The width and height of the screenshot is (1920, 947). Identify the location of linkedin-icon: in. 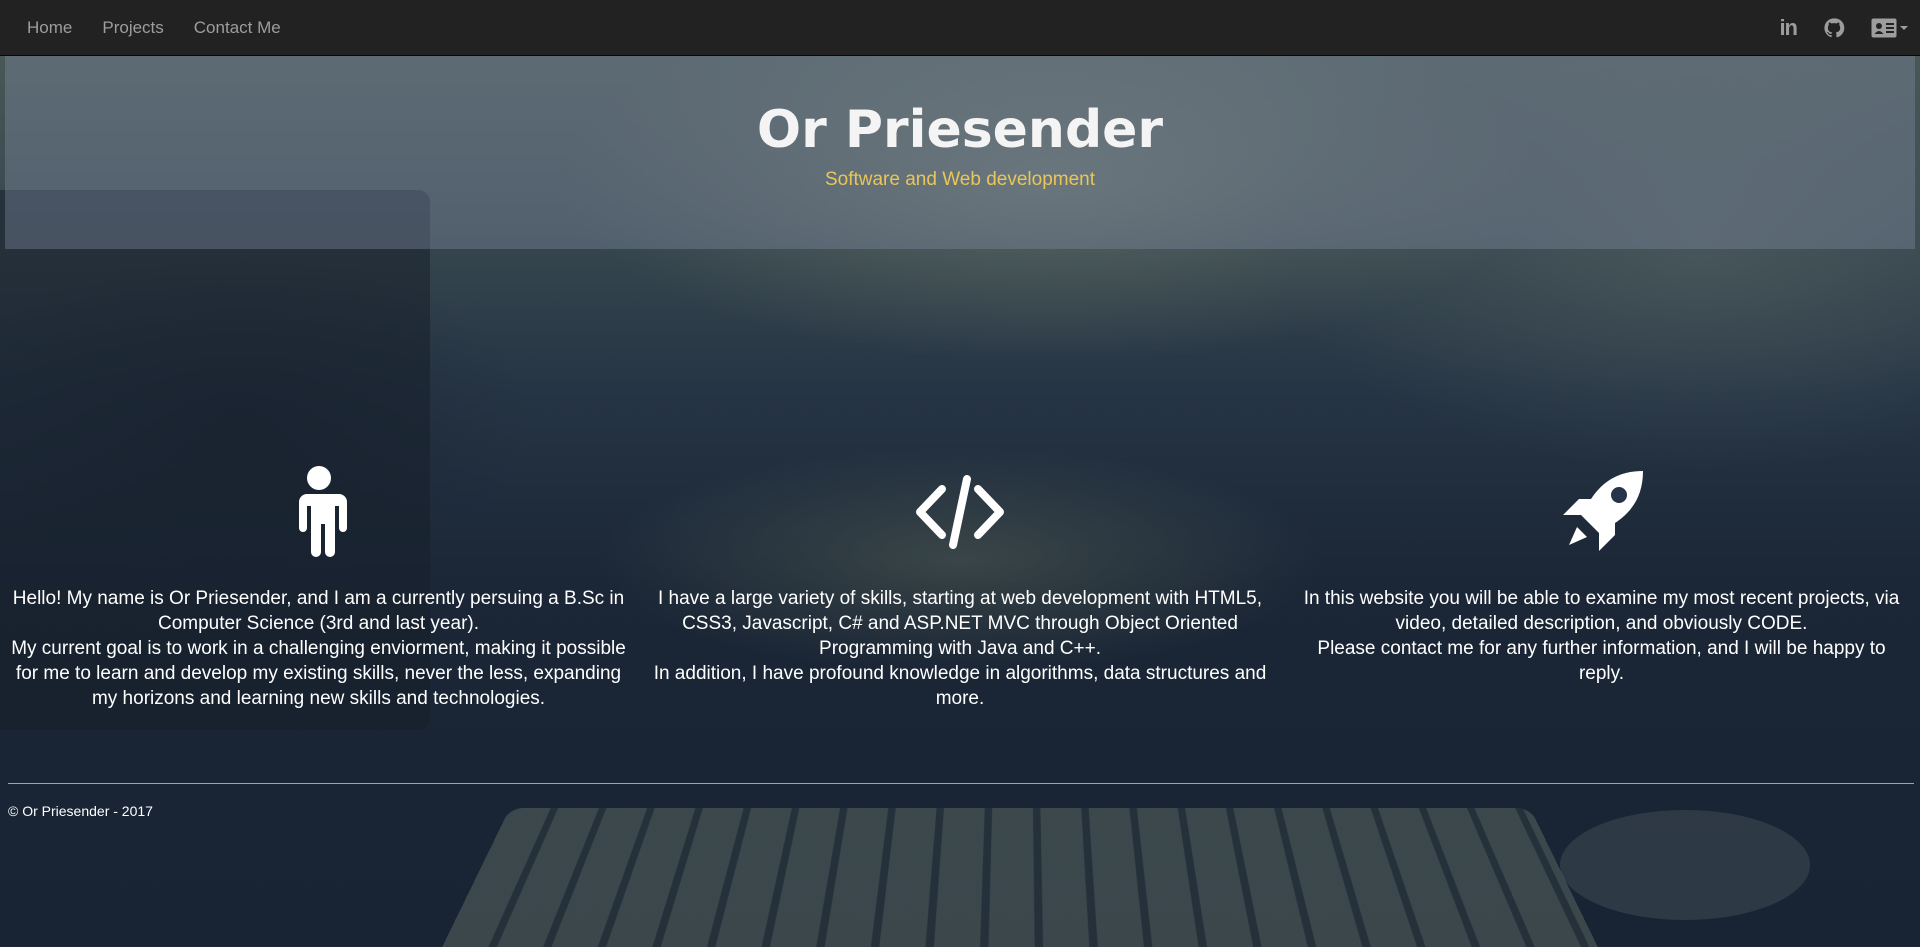
(1788, 28).